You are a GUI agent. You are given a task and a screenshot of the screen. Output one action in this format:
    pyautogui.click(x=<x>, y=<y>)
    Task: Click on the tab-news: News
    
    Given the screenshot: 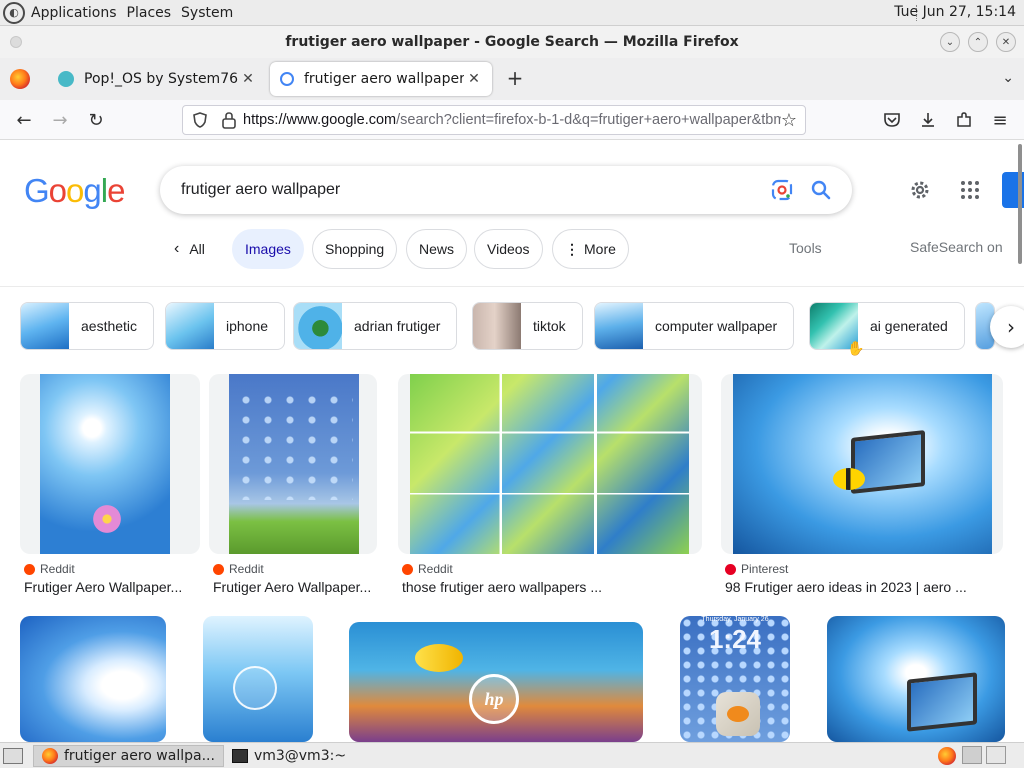 What is the action you would take?
    pyautogui.click(x=437, y=249)
    